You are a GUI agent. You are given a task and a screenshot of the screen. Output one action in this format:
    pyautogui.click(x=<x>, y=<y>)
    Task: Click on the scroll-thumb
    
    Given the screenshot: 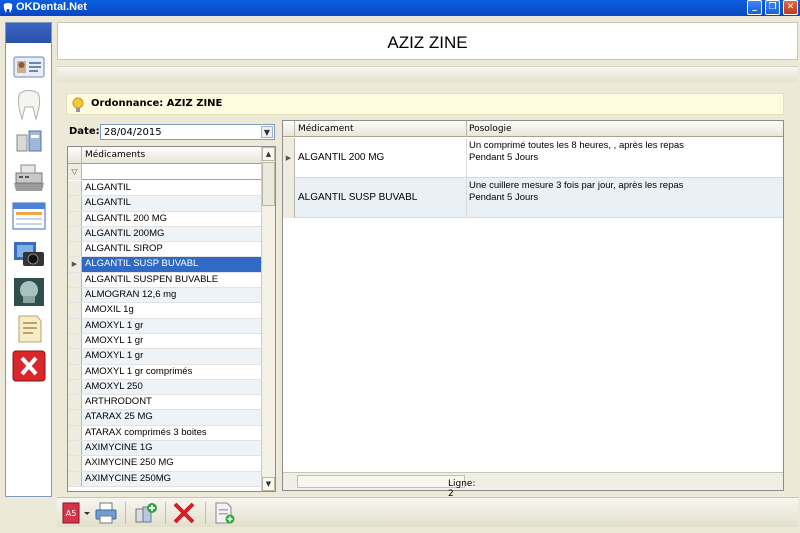 What is the action you would take?
    pyautogui.click(x=268, y=184)
    